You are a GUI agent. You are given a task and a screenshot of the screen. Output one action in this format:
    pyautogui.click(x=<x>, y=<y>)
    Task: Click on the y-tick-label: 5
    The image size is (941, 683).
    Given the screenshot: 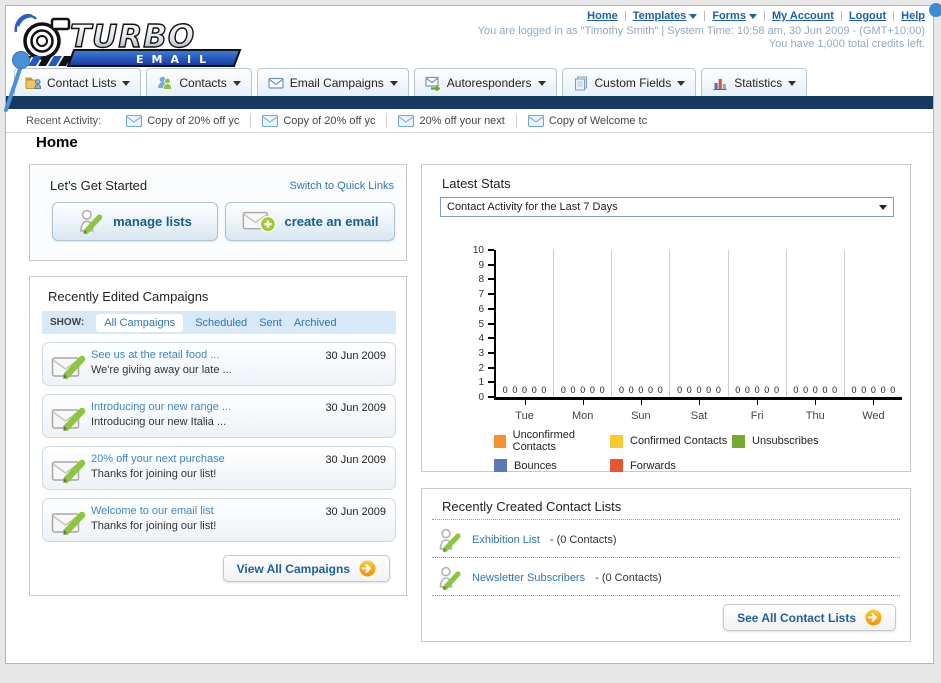 What is the action you would take?
    pyautogui.click(x=481, y=324)
    